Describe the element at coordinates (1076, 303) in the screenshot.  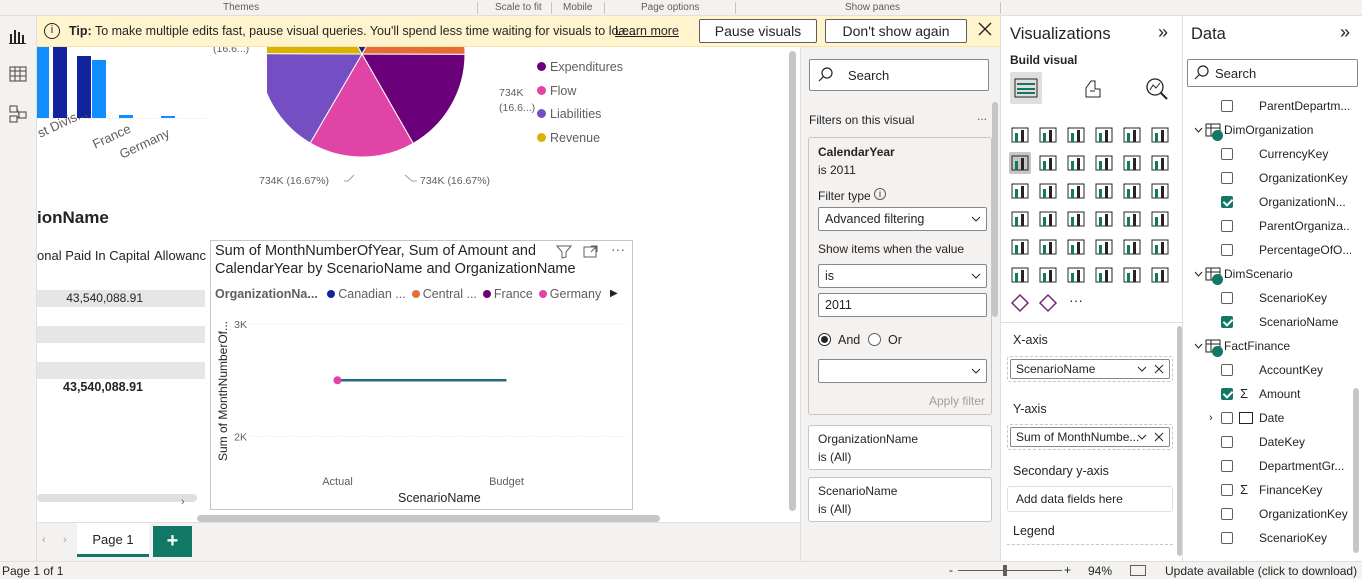
I see `get-more-visuals-icon: ···` at that location.